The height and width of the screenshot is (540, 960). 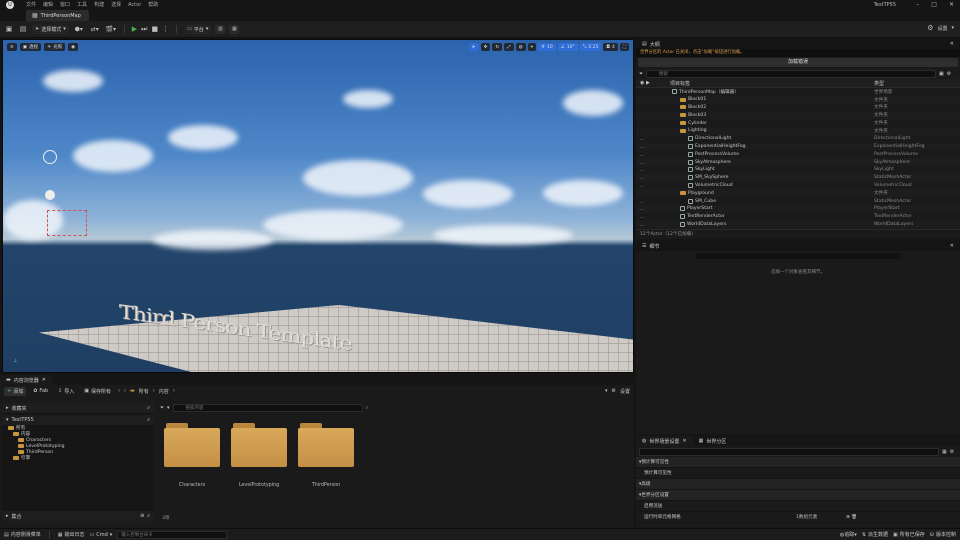 I want to click on revision-control-button: ⛁ 版本控制, so click(x=943, y=535).